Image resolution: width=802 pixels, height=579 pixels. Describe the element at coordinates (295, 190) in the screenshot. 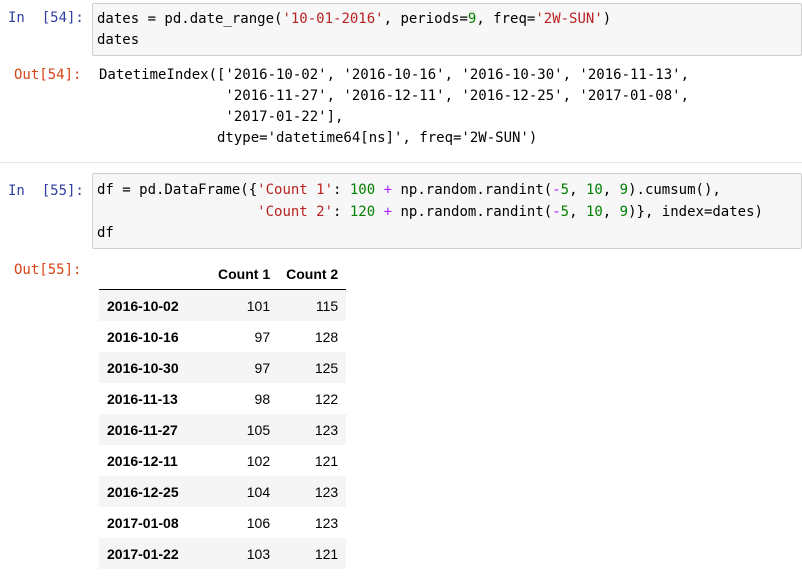

I see `code-token: 'Count 1'` at that location.